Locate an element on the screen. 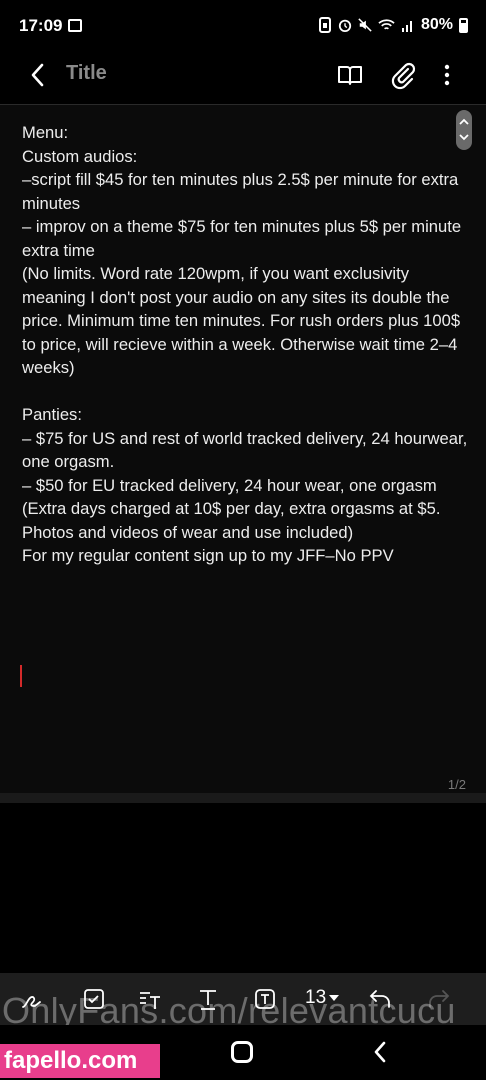  battery-percent: 80% is located at coordinates (436, 24).